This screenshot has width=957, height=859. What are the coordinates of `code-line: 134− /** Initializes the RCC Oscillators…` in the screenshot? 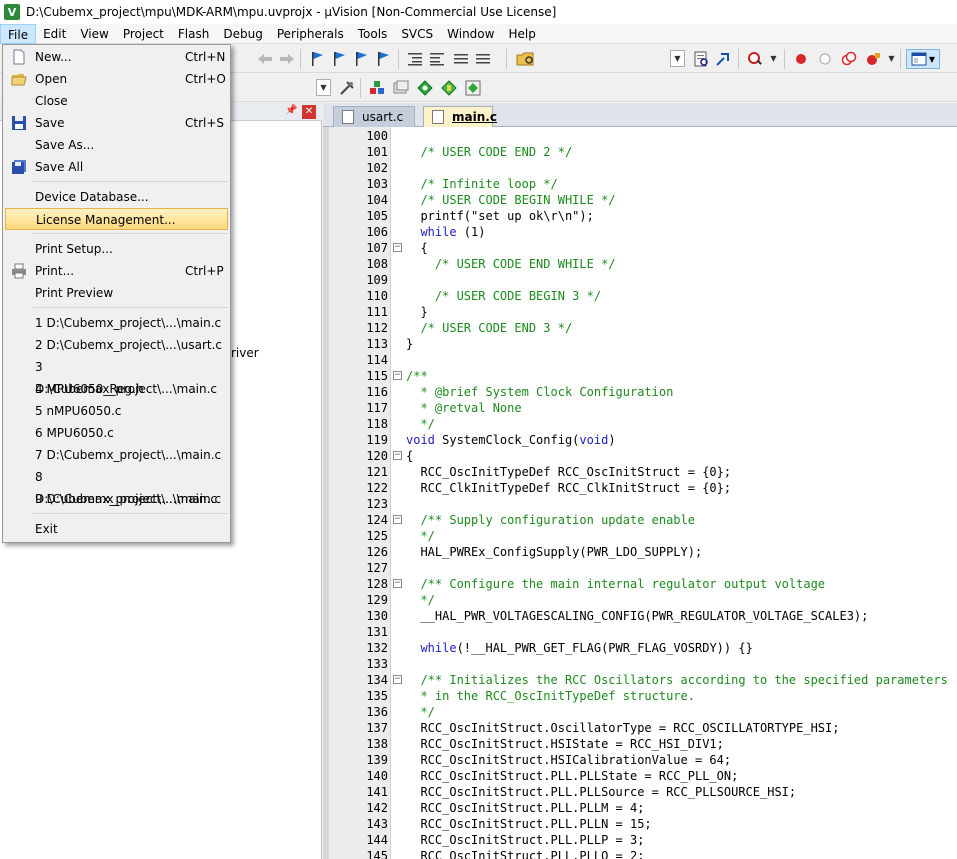 It's located at (640, 680).